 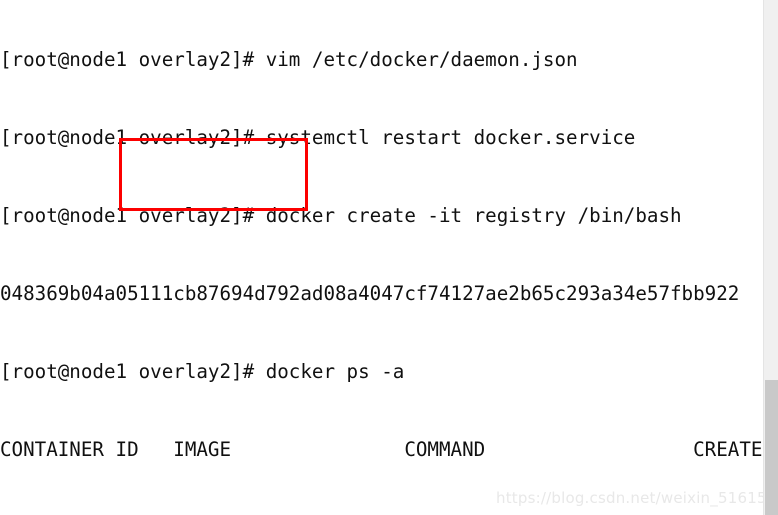 I want to click on scrollbar-thumb, so click(x=771, y=447).